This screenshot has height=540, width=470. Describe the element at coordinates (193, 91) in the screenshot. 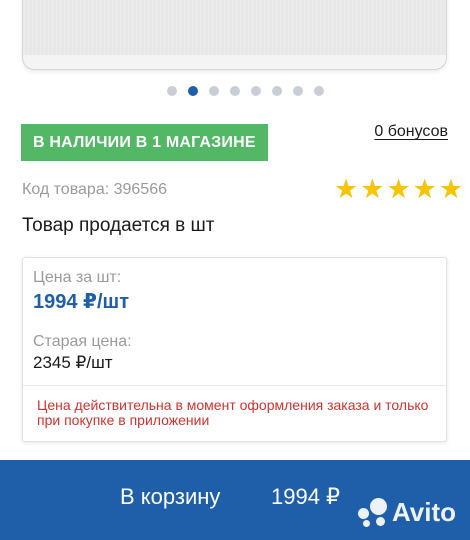

I see `carousel-dot-active` at that location.